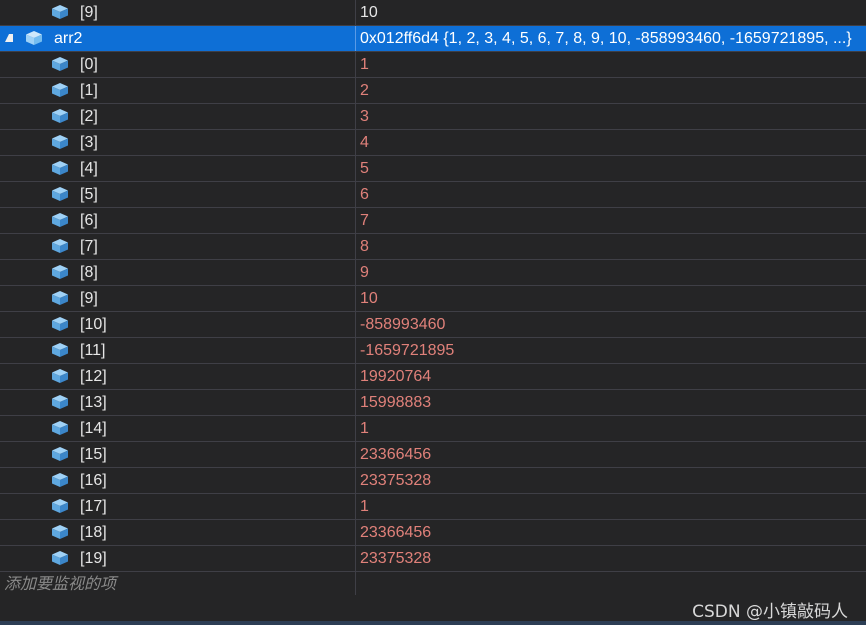  What do you see at coordinates (433, 429) in the screenshot?
I see `watch-row-element: [14] 1` at bounding box center [433, 429].